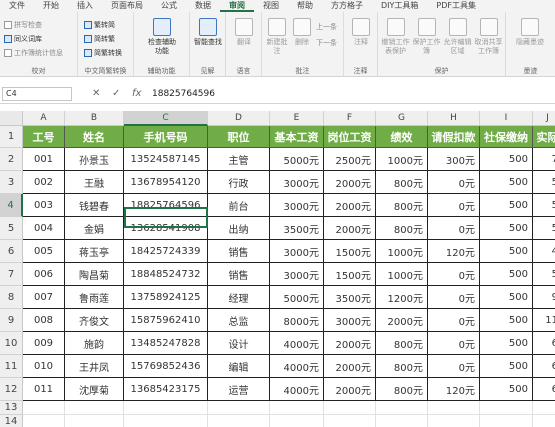 The width and height of the screenshot is (555, 427). I want to click on table-header-cell: 基本工资, so click(297, 137).